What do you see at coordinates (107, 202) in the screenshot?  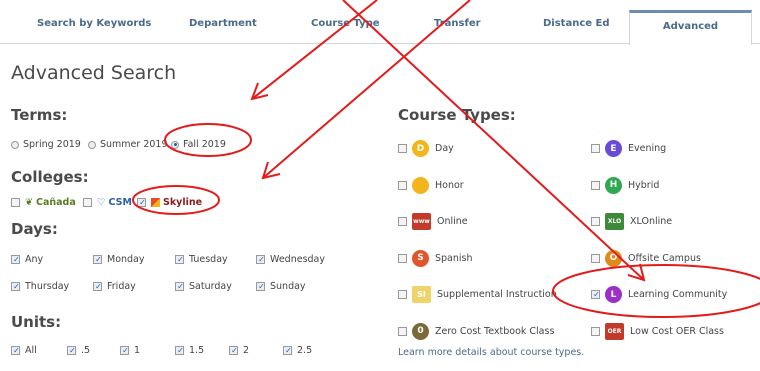 I see `college-csm: ♡ CSM` at bounding box center [107, 202].